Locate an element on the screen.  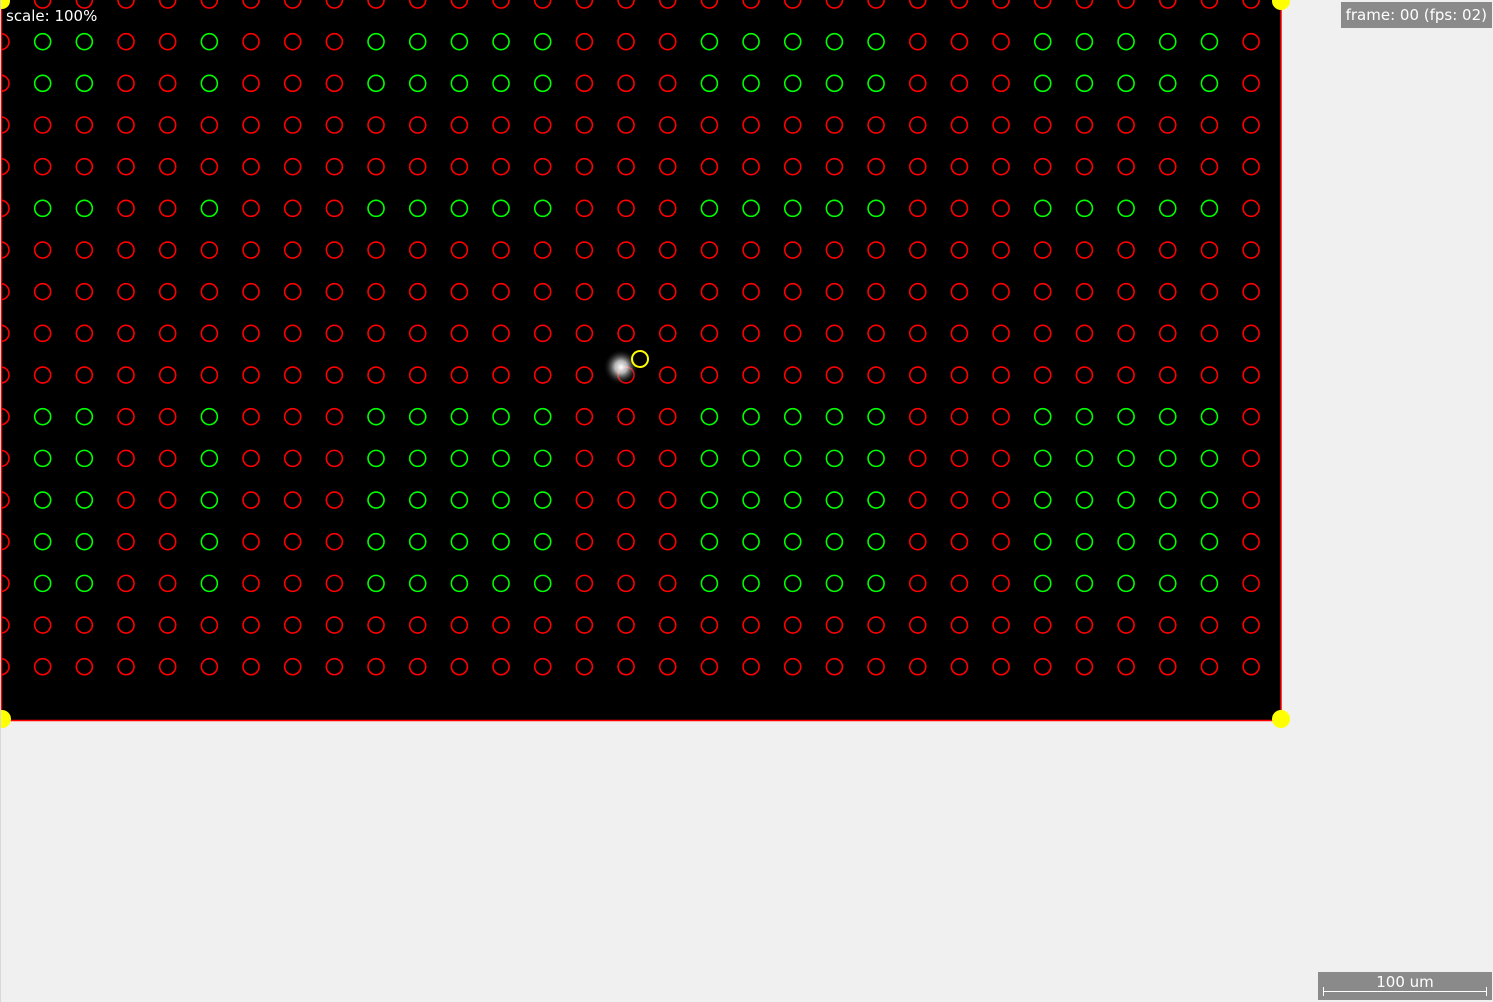
scale-bar: 100 um is located at coordinates (1405, 986).